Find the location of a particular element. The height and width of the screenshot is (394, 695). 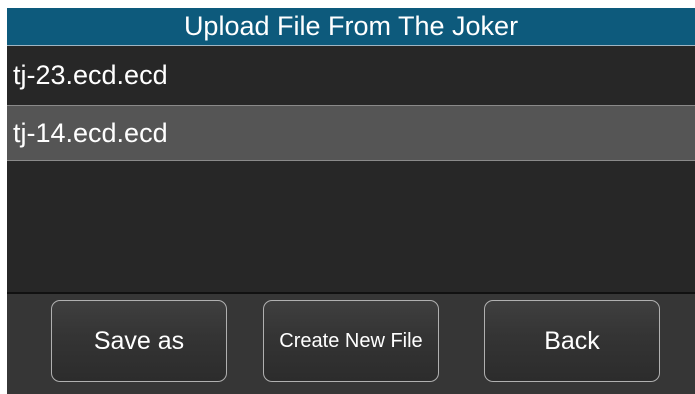

dialog-title: Upload File From The Joker is located at coordinates (351, 27).